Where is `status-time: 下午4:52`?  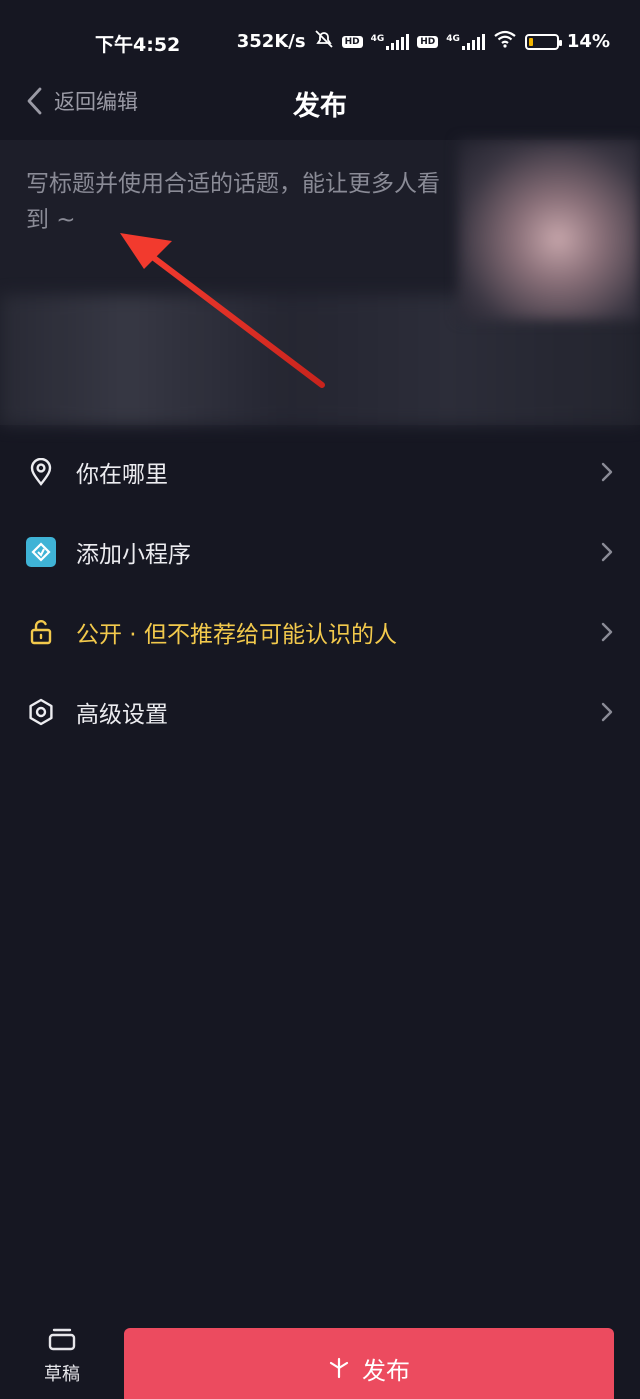 status-time: 下午4:52 is located at coordinates (138, 45).